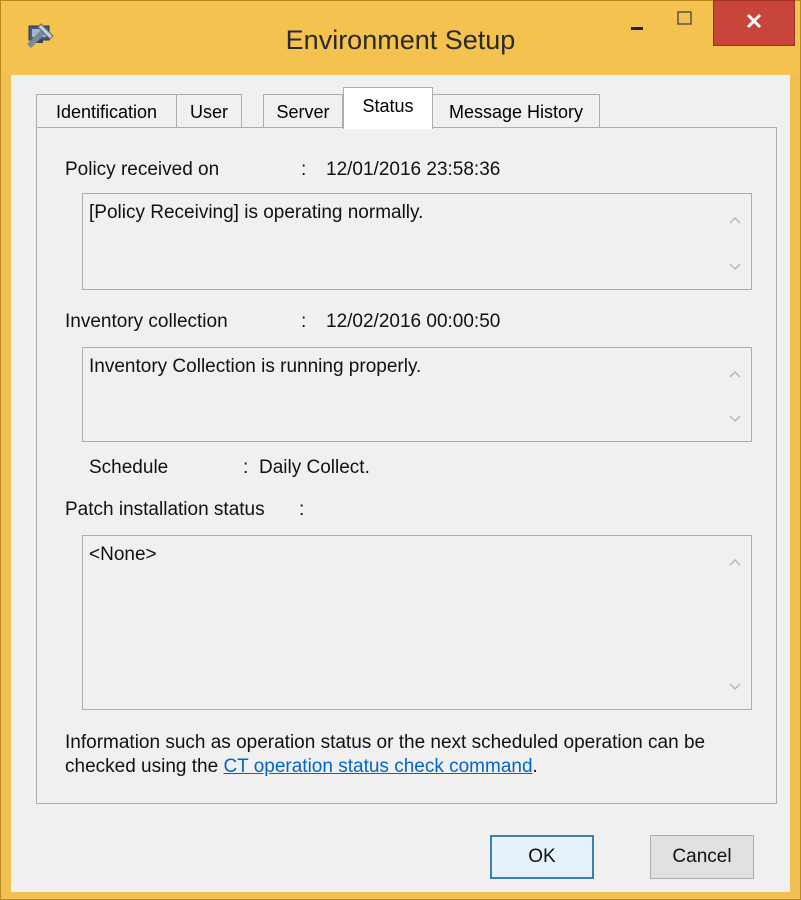 The image size is (801, 900). I want to click on maximize-button, so click(684, 23).